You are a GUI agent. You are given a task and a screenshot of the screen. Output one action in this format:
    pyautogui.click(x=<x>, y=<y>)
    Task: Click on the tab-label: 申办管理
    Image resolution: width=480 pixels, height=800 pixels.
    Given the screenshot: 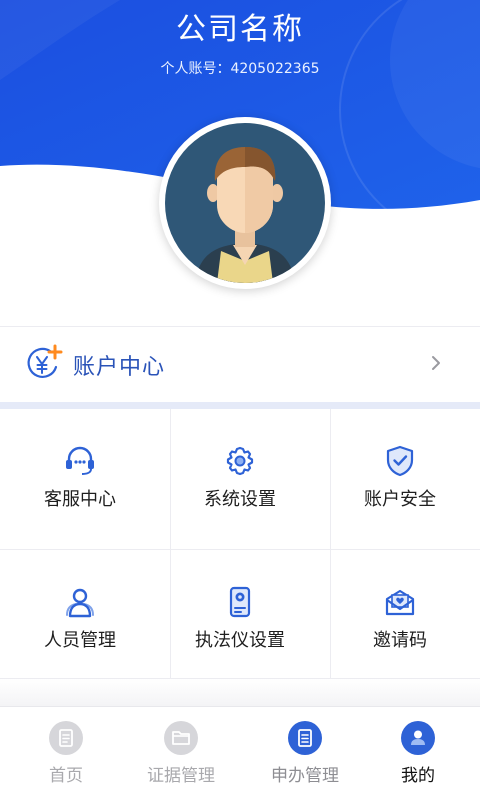 What is the action you would take?
    pyautogui.click(x=305, y=776)
    